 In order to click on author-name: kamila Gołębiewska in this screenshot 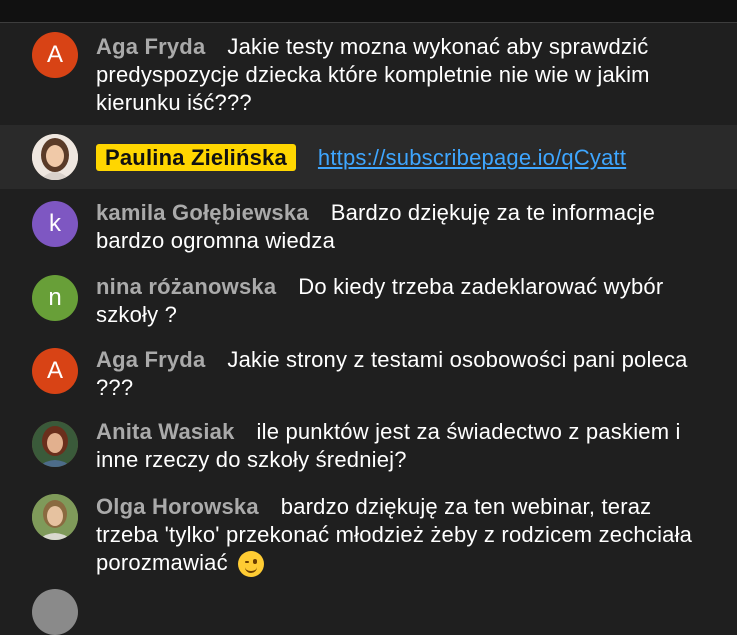, I will do `click(202, 212)`.